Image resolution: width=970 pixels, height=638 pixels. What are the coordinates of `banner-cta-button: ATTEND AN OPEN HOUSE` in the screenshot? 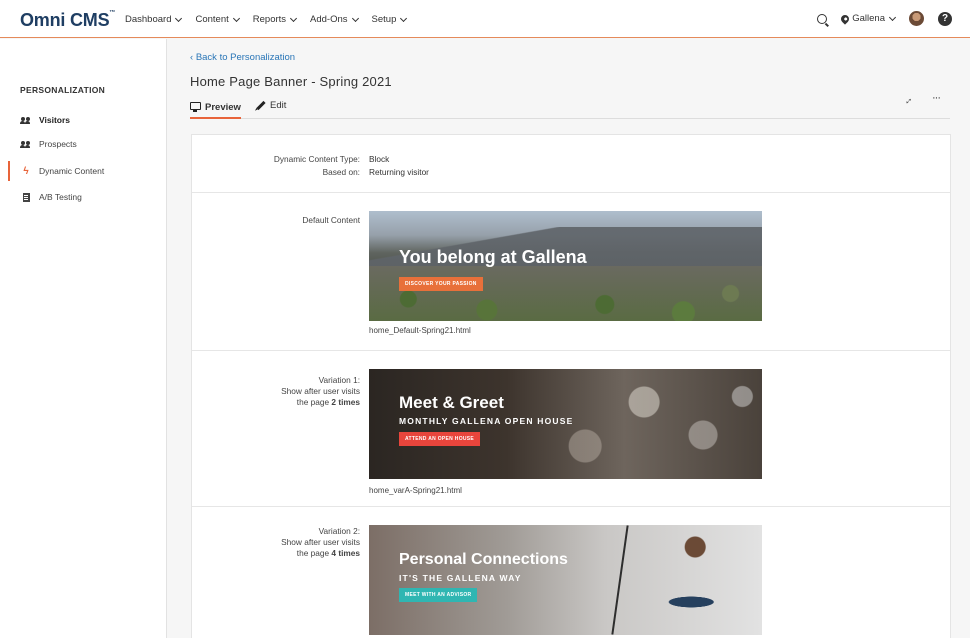 It's located at (440, 439).